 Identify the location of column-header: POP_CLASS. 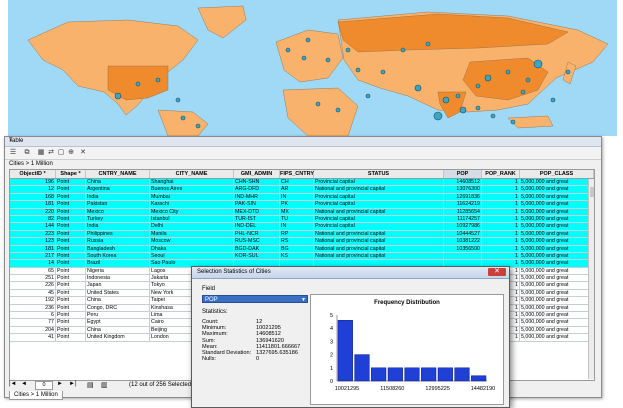
(557, 174).